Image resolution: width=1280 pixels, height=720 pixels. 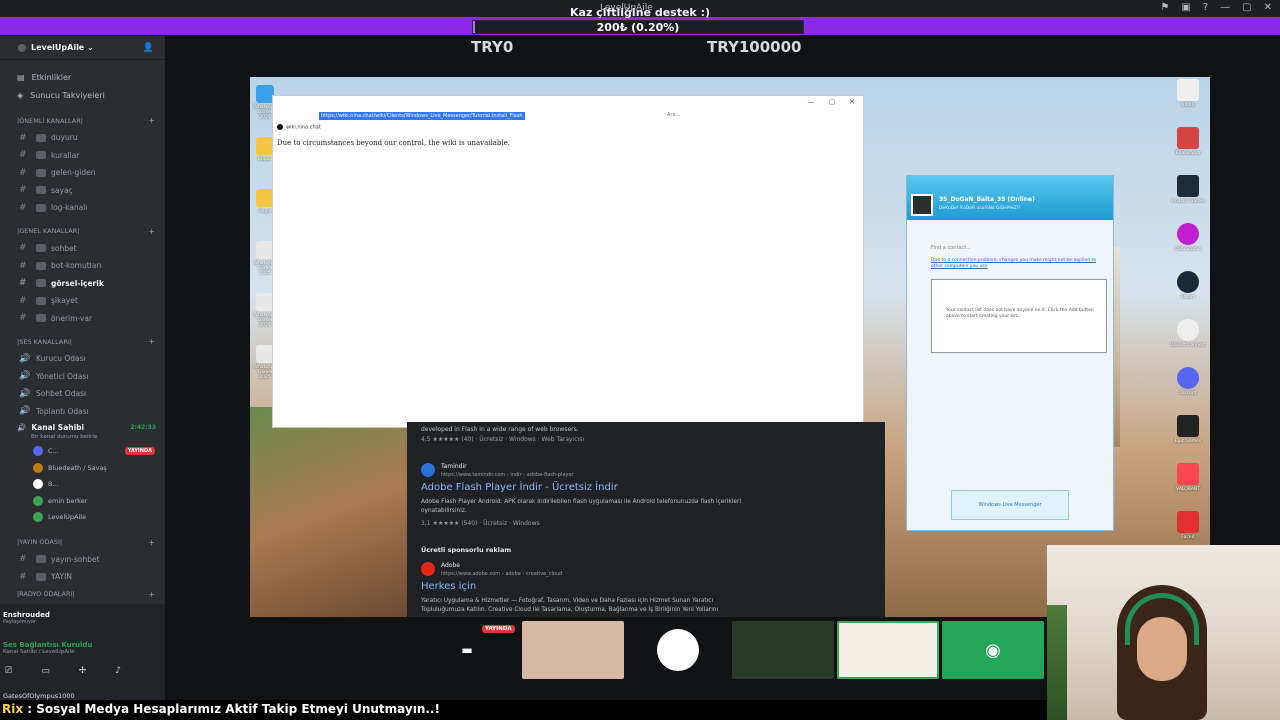 I want to click on desktop-icon: Ubisoft Connect, so click(x=1188, y=341).